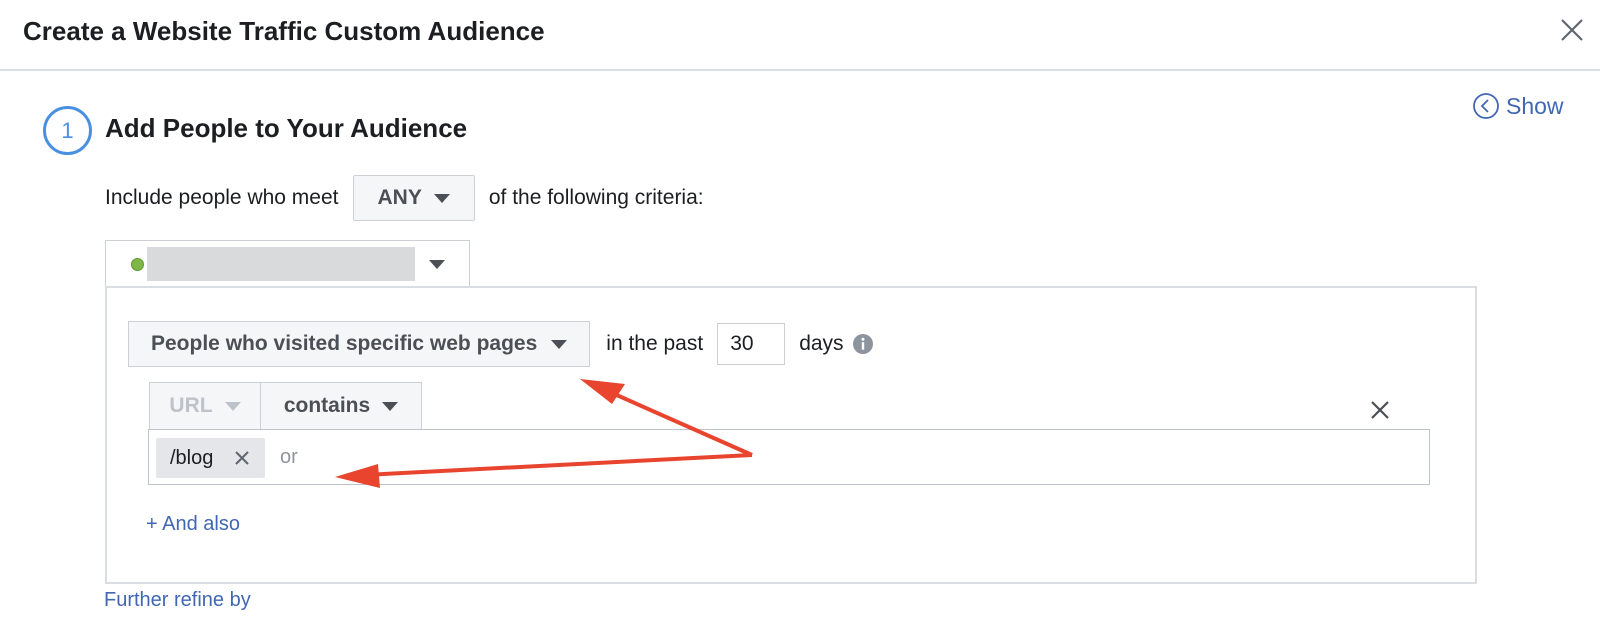  Describe the element at coordinates (800, 35) in the screenshot. I see `dialog-header: Create a Website Traffic Custom Audience` at that location.